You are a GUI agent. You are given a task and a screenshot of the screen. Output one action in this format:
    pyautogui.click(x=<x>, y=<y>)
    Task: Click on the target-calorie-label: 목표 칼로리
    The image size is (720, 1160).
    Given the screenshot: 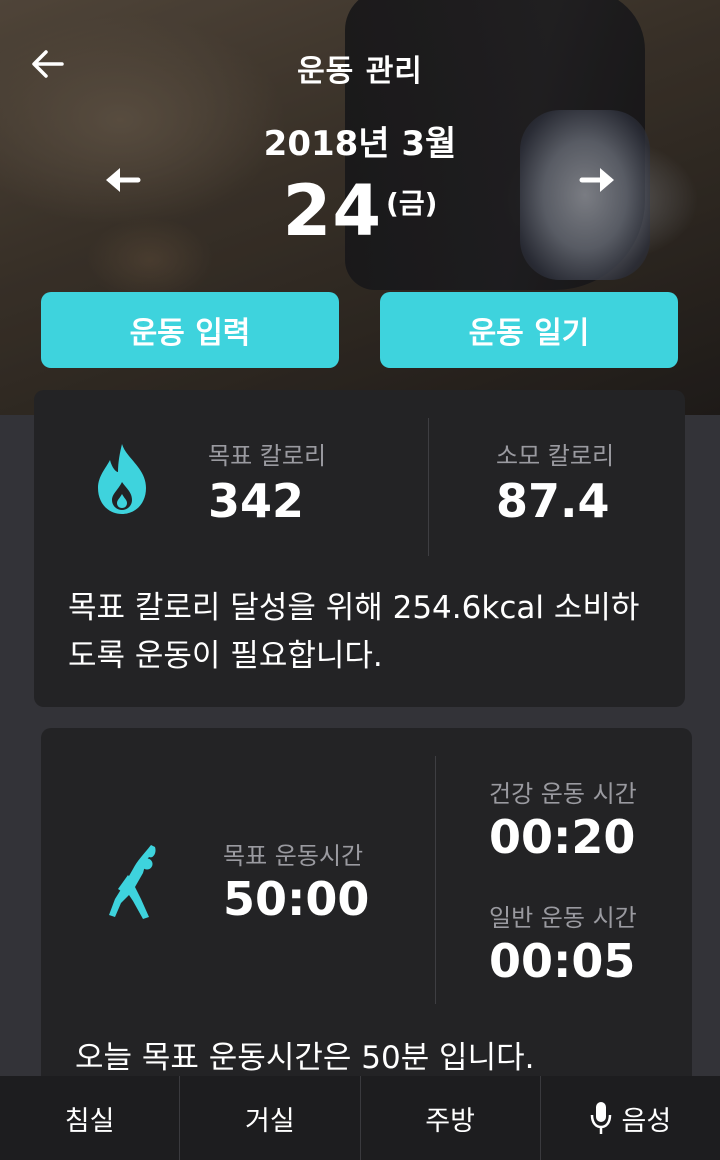 What is the action you would take?
    pyautogui.click(x=267, y=456)
    